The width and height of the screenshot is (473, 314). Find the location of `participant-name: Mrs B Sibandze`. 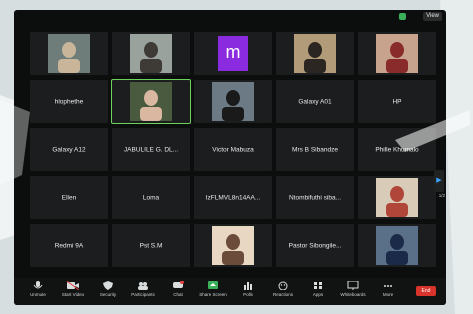

participant-name: Mrs B Sibandze is located at coordinates (315, 149).